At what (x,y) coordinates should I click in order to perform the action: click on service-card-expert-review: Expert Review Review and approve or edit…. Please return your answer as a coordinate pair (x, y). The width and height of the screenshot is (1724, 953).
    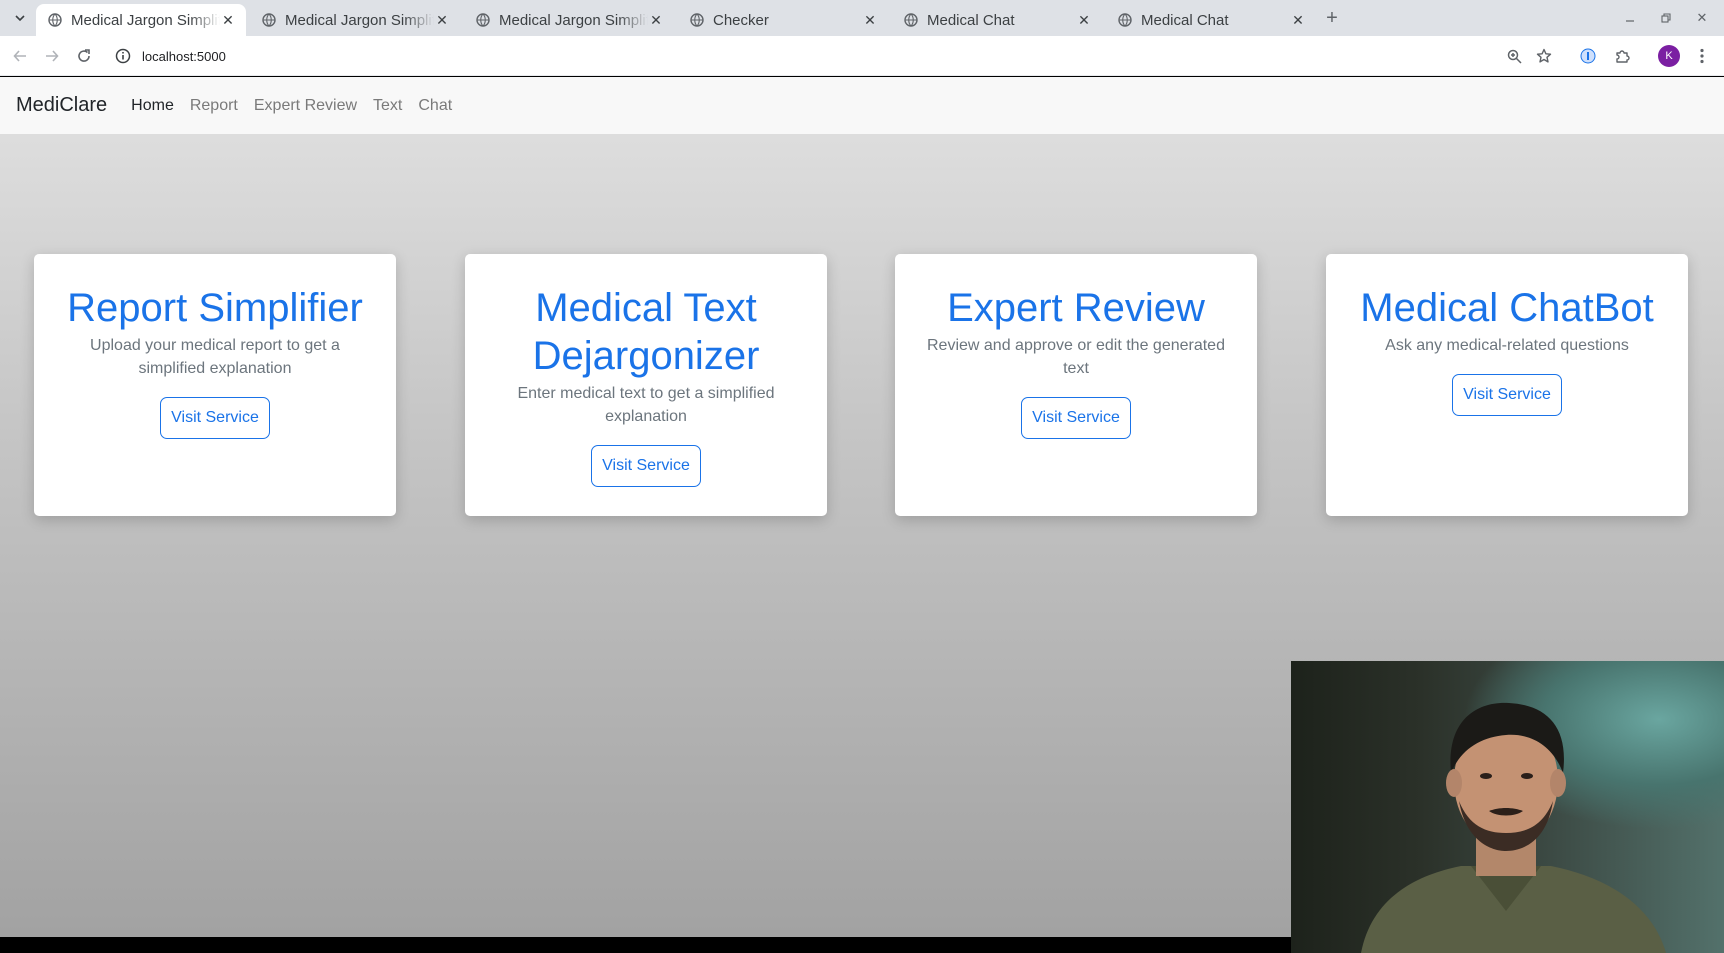
    Looking at the image, I should click on (1076, 385).